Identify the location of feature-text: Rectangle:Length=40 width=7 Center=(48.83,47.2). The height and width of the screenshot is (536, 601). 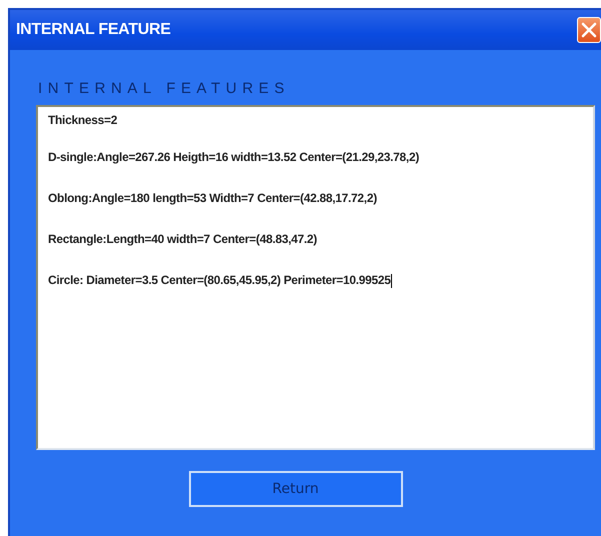
(183, 239).